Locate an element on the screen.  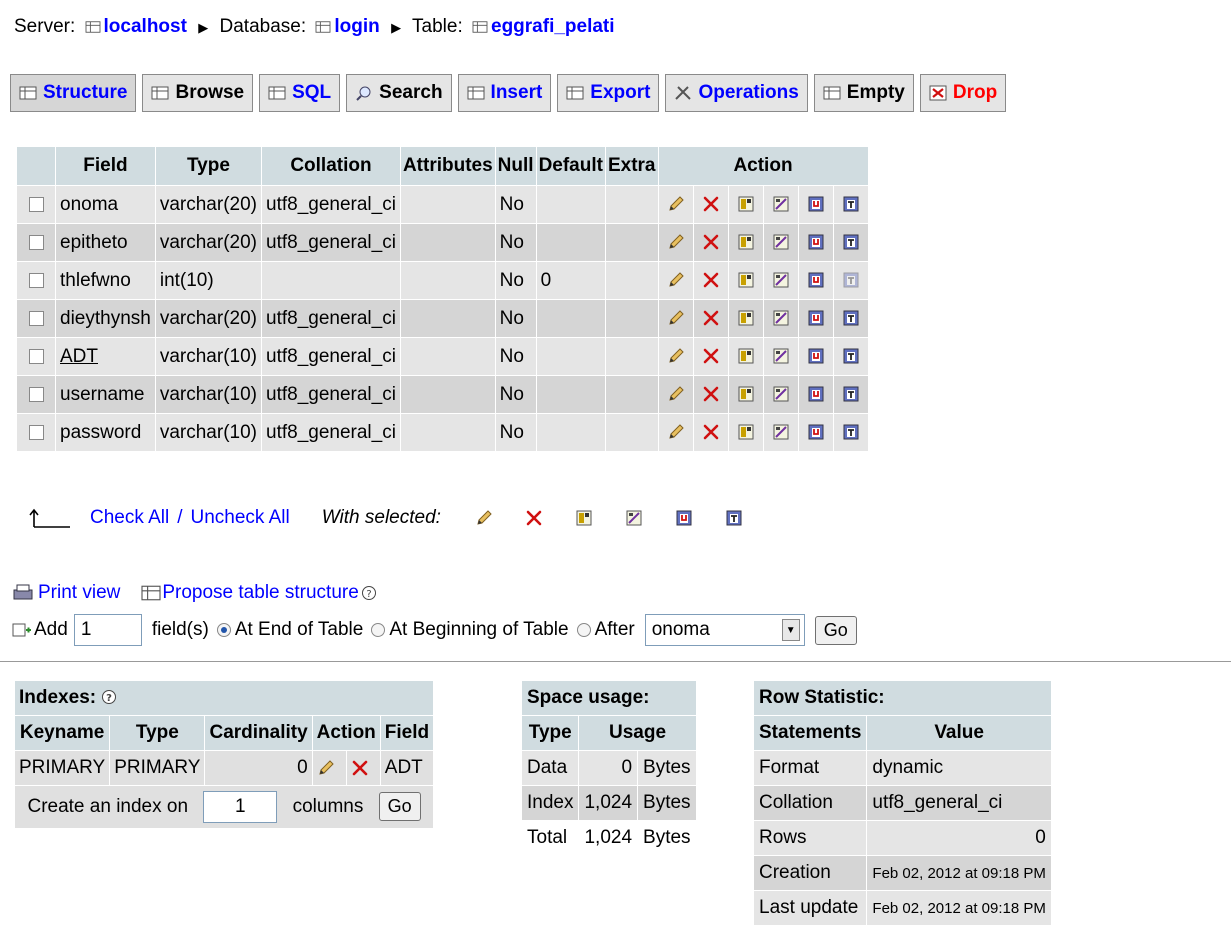
after-field-value: onoma is located at coordinates (680, 629).